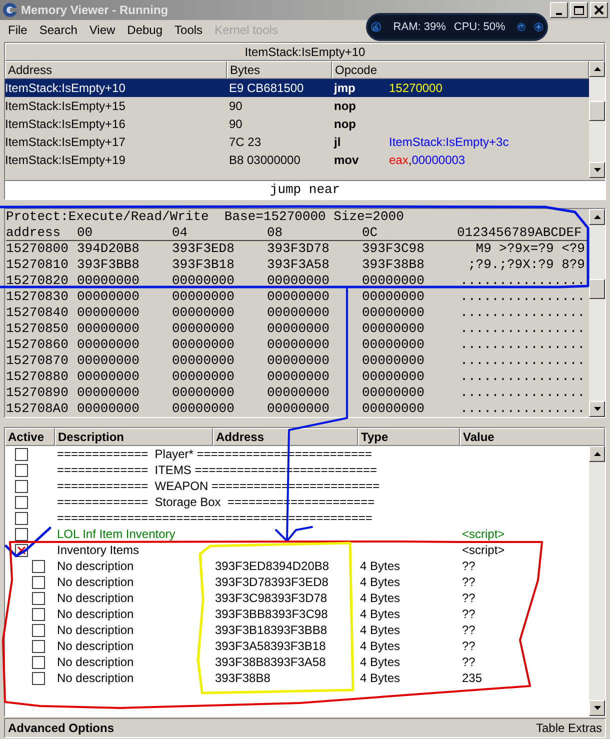 The height and width of the screenshot is (739, 610). I want to click on memory-info: Protect:Execute/Read/Write Base=15270000 Size=2000, so click(205, 217).